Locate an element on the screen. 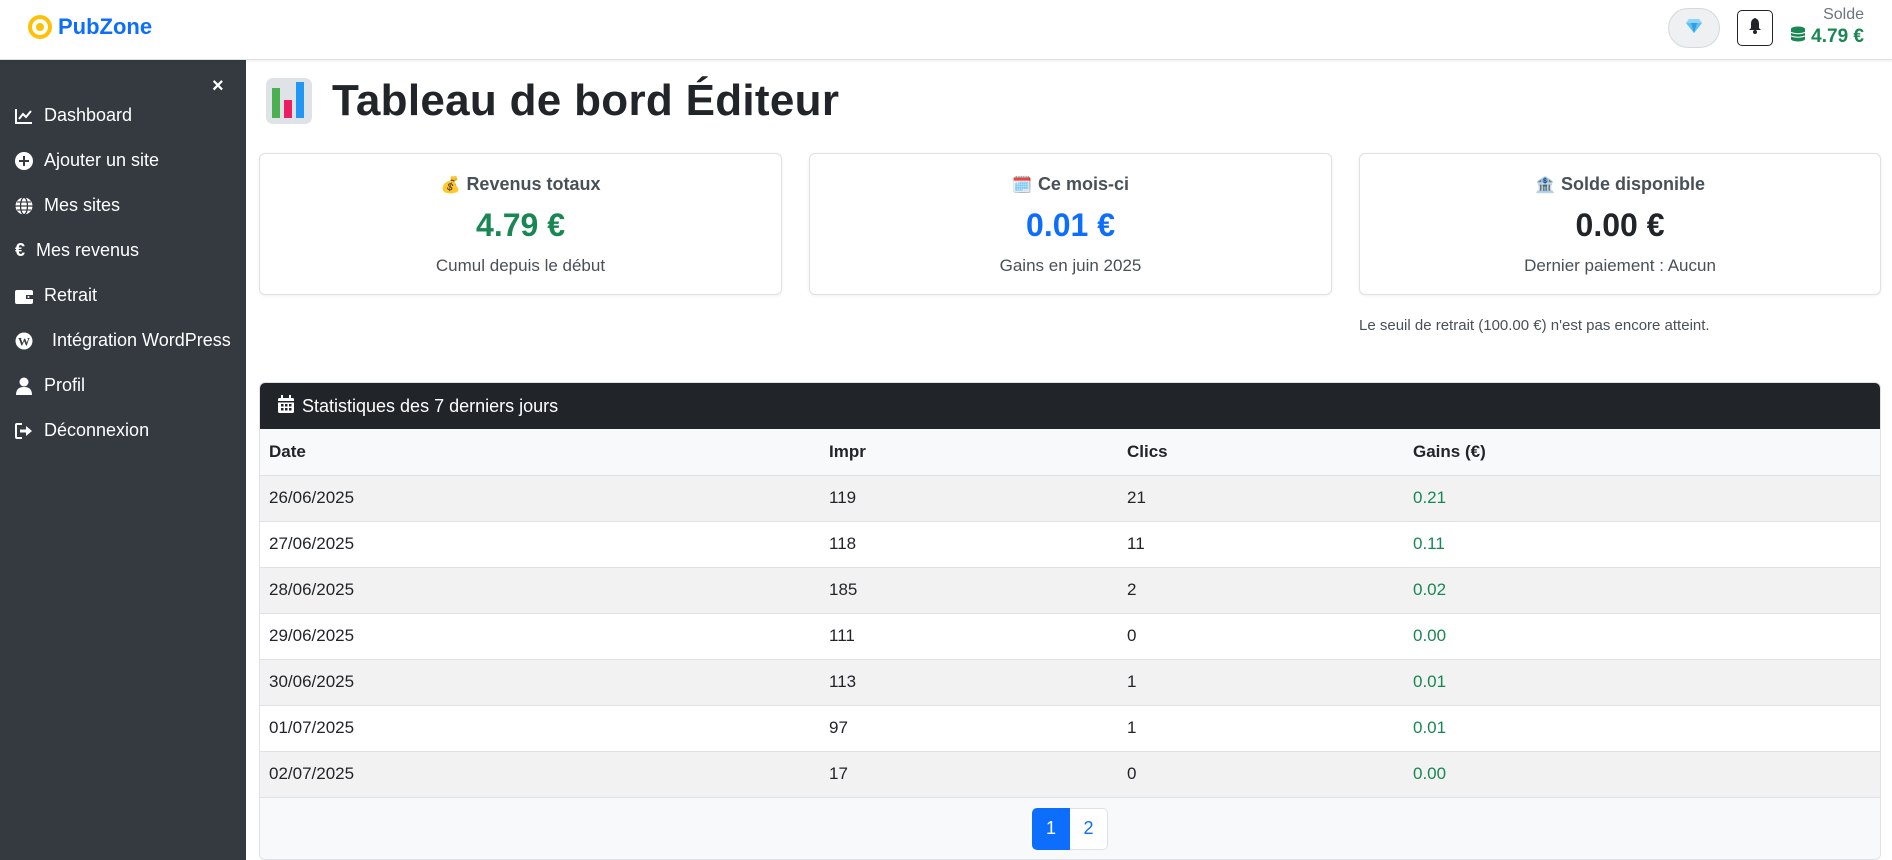 This screenshot has width=1892, height=860. sidebar-item-my-revenue: € Mes revenus is located at coordinates (122, 250).